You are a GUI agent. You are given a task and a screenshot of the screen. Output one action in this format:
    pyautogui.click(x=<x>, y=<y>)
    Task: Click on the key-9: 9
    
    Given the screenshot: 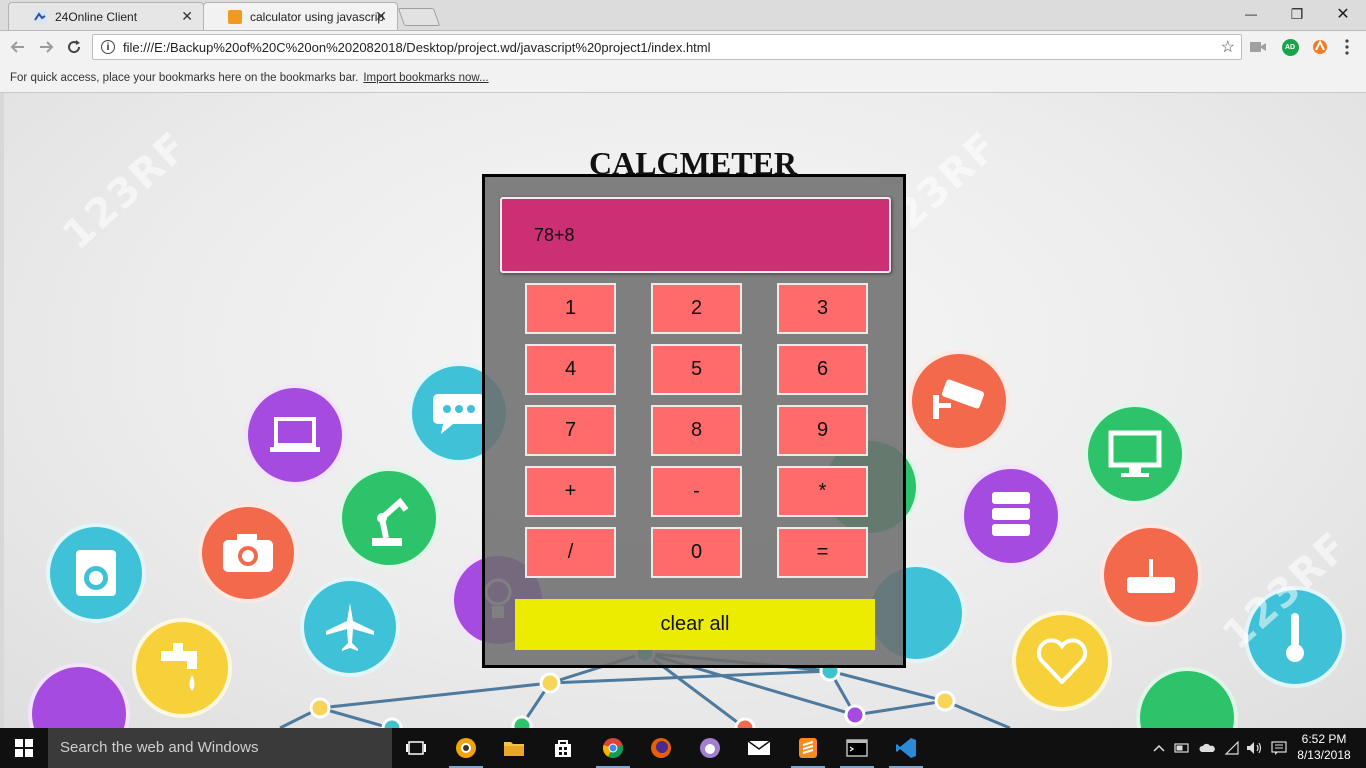 What is the action you would take?
    pyautogui.click(x=822, y=430)
    